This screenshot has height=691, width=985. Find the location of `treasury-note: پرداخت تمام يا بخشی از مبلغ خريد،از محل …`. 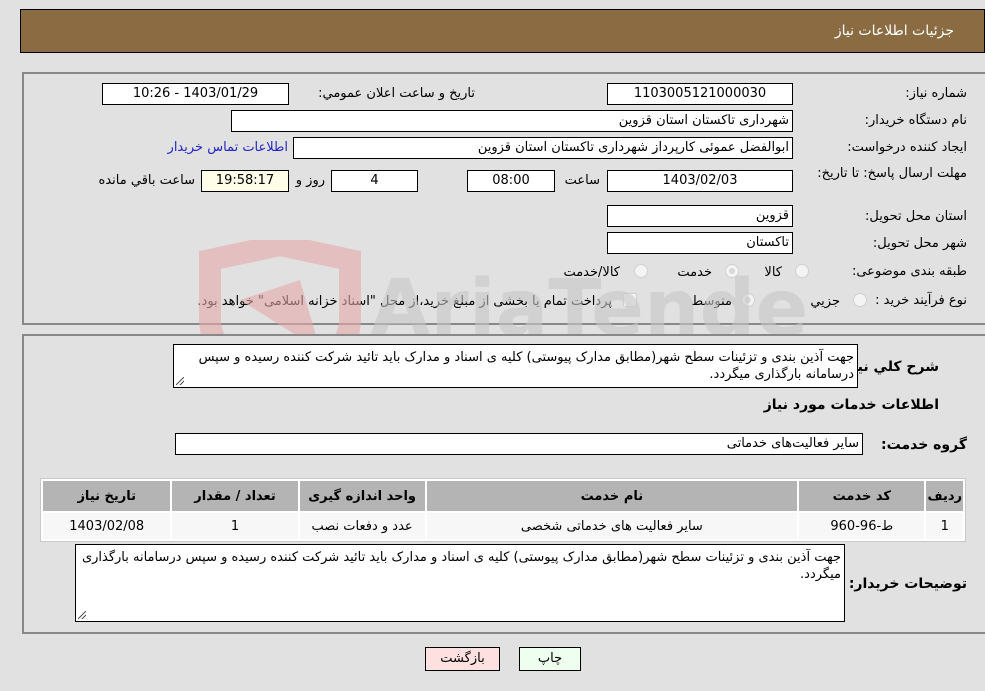

treasury-note: پرداخت تمام يا بخشی از مبلغ خريد،از محل … is located at coordinates (404, 301).